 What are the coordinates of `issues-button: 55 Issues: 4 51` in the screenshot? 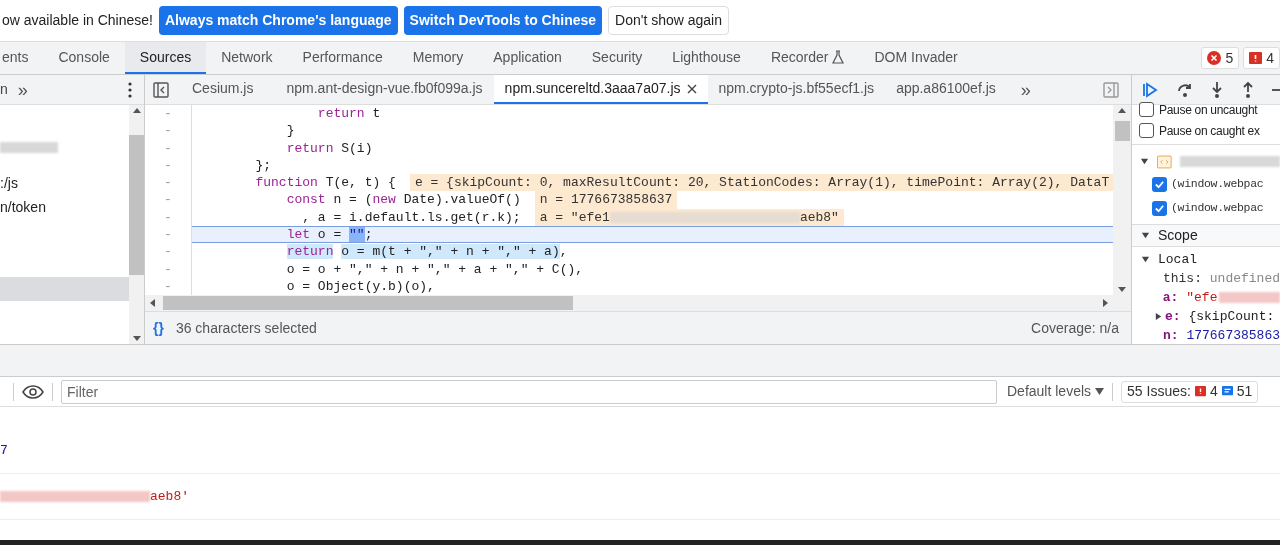 It's located at (1190, 391).